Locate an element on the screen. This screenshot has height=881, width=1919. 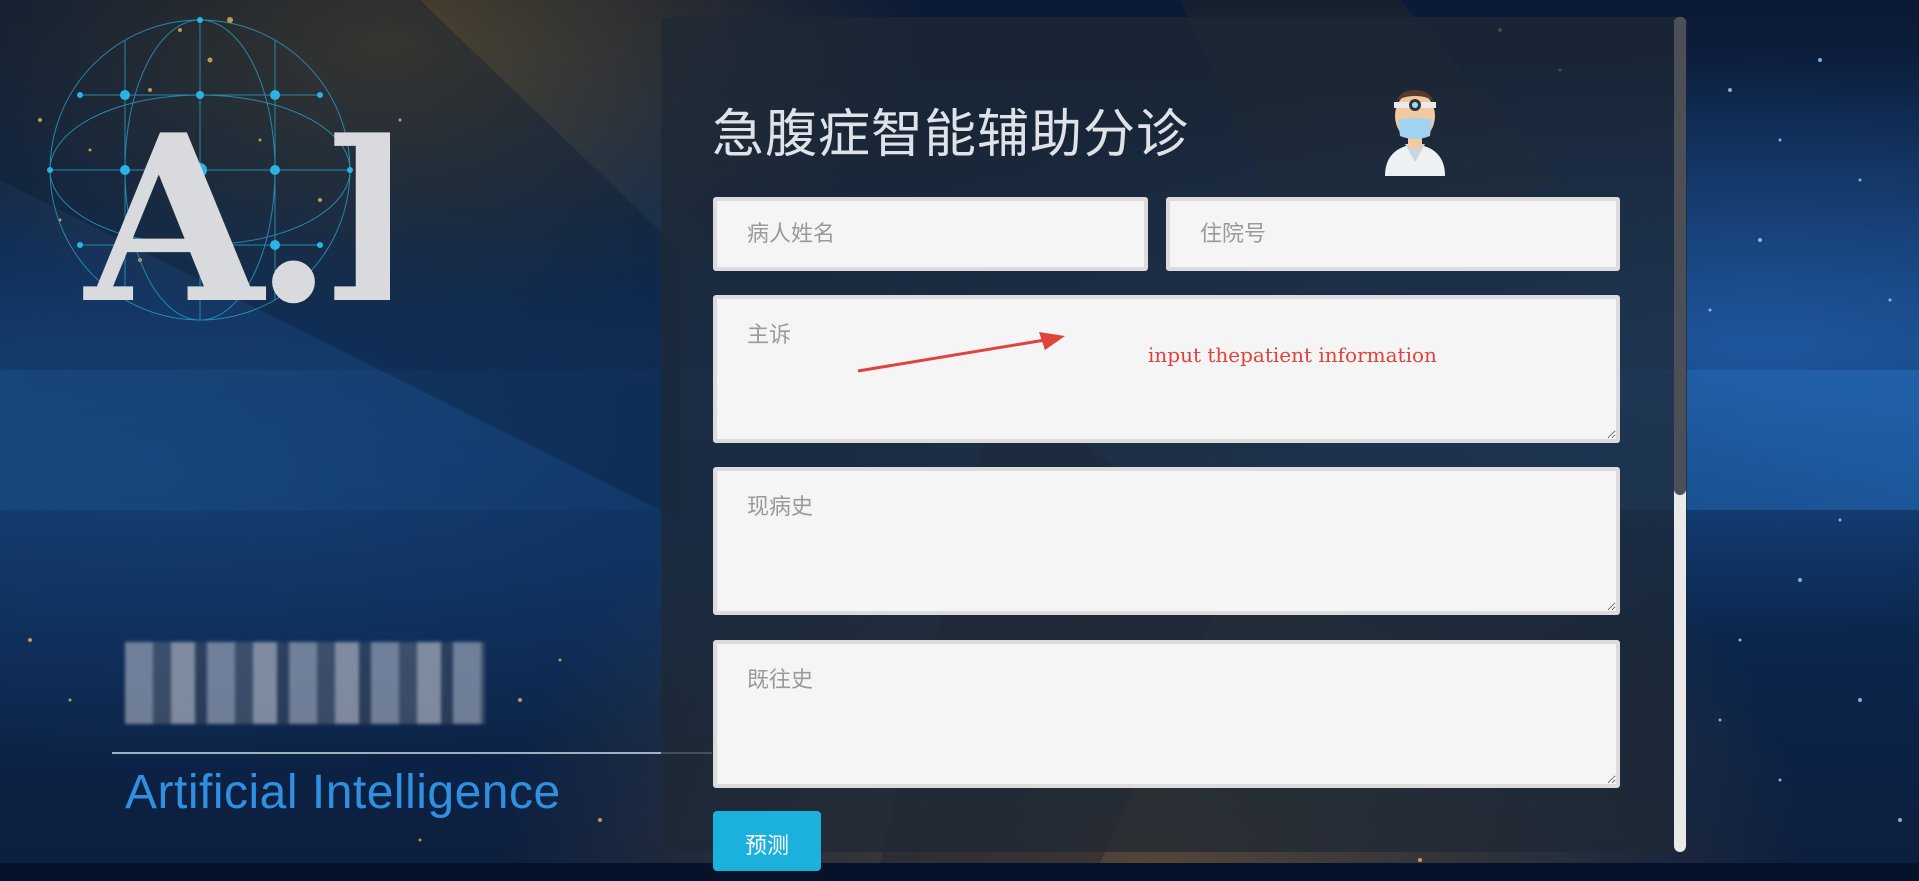
ai-network-globe-icon: A.I. is located at coordinates (218, 173).